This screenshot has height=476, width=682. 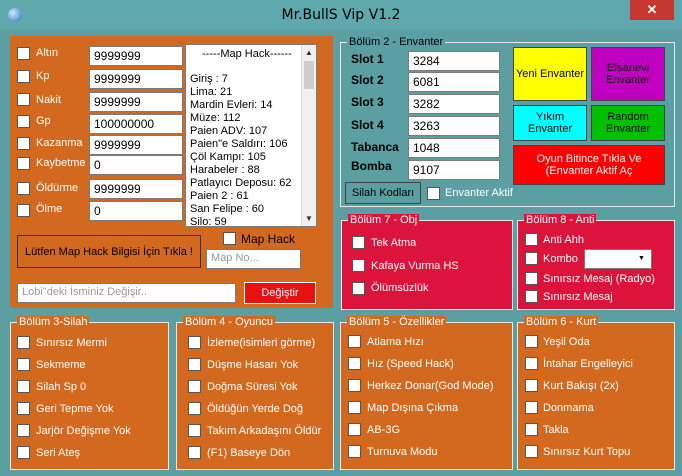 What do you see at coordinates (238, 144) in the screenshot?
I see `list-item: Paien"e Saldırı: 106` at bounding box center [238, 144].